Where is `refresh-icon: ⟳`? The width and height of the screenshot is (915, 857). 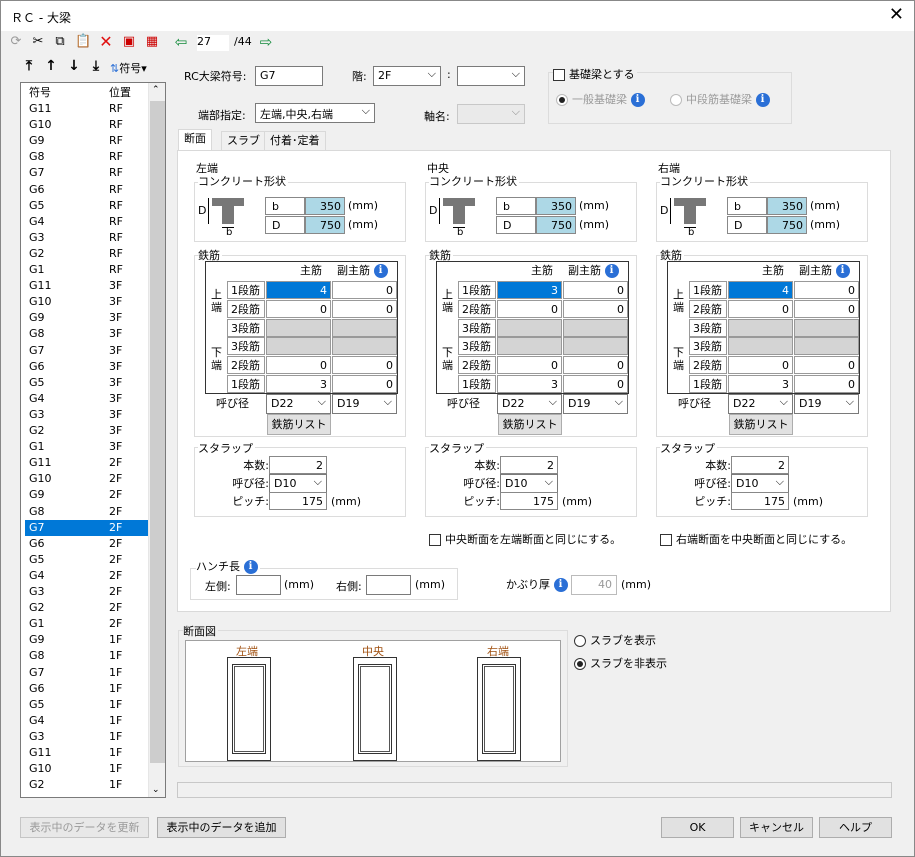
refresh-icon: ⟳ is located at coordinates (16, 42).